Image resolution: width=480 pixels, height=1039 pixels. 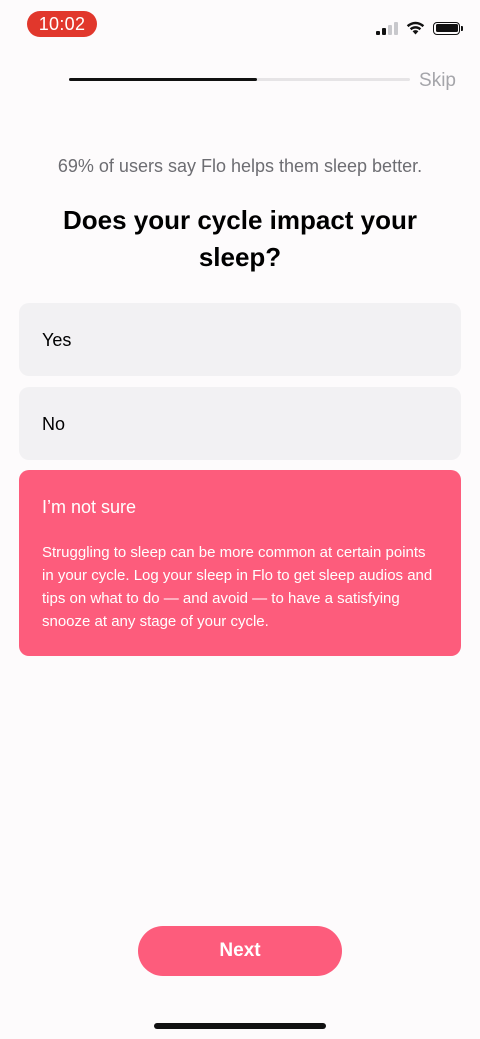 I want to click on wifi-icon, so click(x=415, y=28).